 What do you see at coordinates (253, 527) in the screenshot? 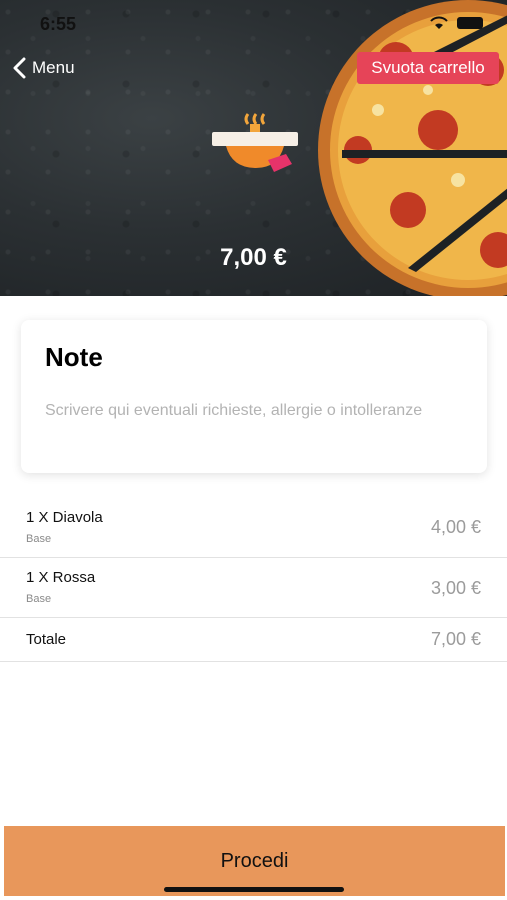
I see `cart-item-row: 1 X Diavola Base 4,00 €` at bounding box center [253, 527].